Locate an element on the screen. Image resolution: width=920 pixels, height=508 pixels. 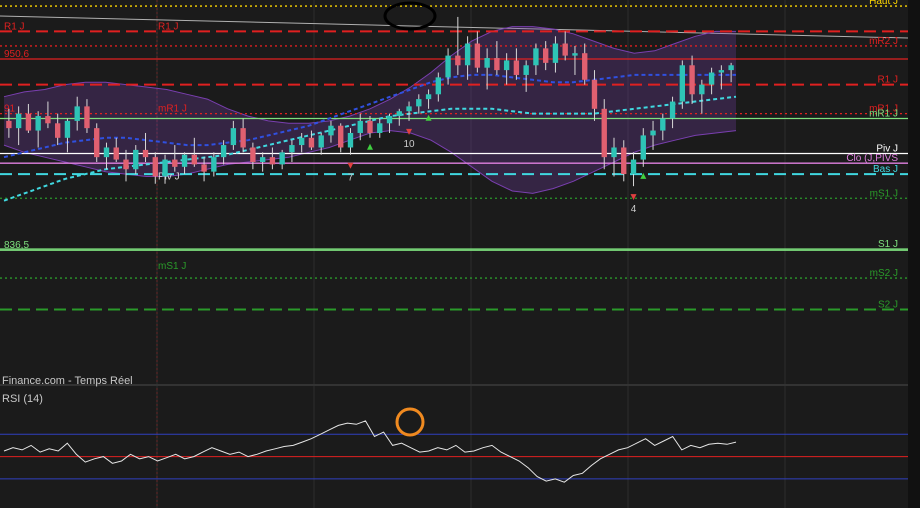
left-level-label: mS1 J is located at coordinates (172, 266).